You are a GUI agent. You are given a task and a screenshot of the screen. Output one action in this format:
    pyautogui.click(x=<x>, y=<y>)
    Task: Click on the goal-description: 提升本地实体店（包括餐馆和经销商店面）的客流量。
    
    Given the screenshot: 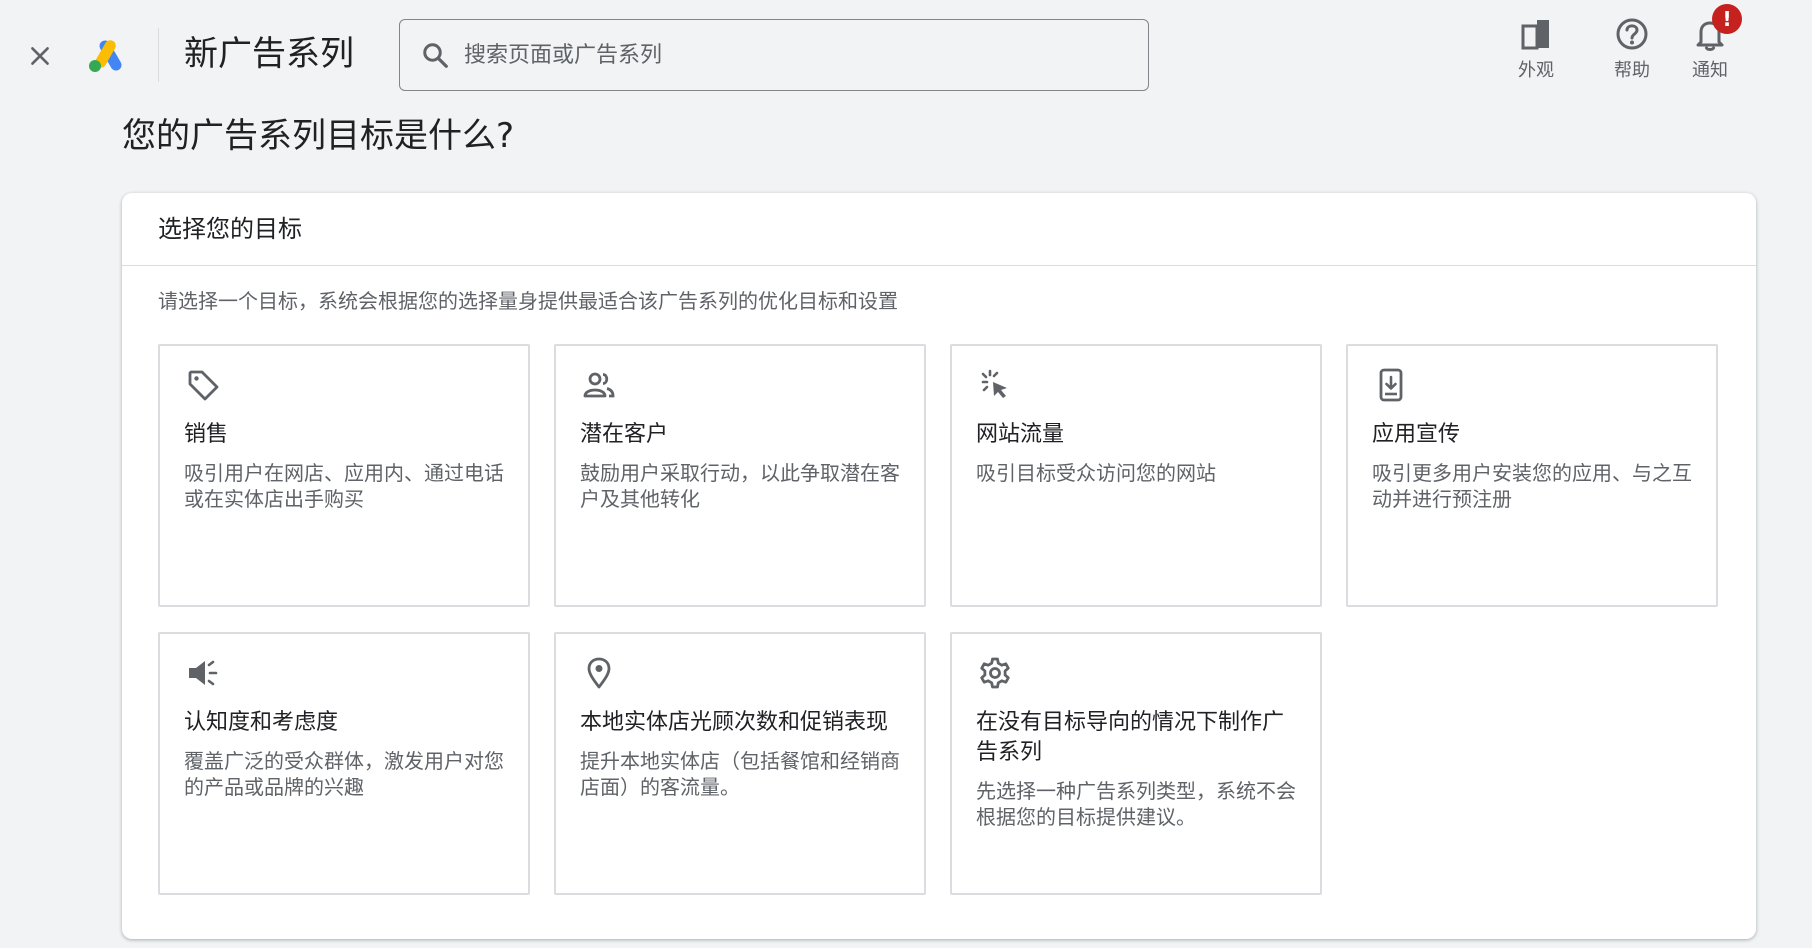 What is the action you would take?
    pyautogui.click(x=740, y=774)
    